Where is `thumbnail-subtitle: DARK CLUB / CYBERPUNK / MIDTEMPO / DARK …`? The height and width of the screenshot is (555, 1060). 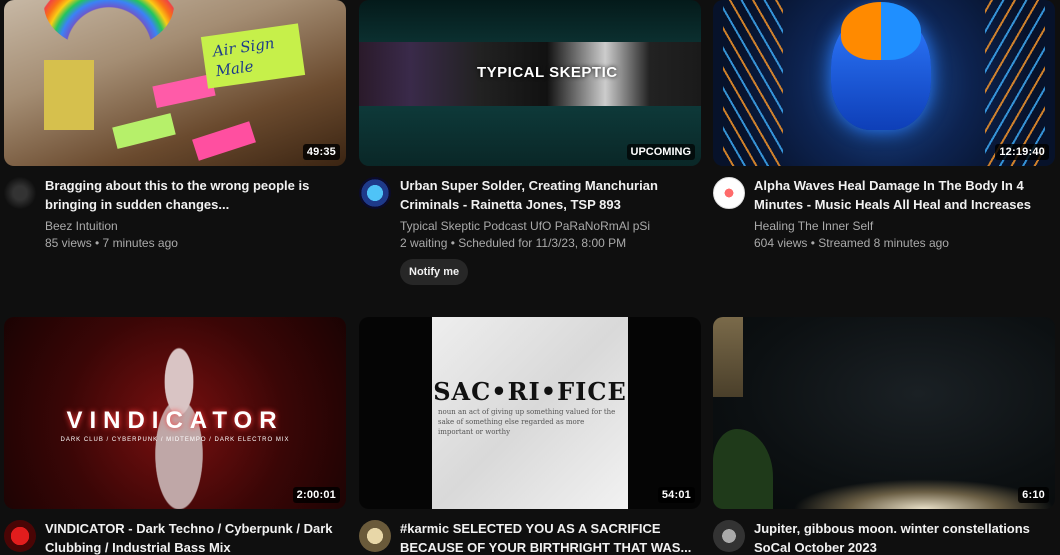
thumbnail-subtitle: DARK CLUB / CYBERPUNK / MIDTEMPO / DARK … is located at coordinates (175, 440).